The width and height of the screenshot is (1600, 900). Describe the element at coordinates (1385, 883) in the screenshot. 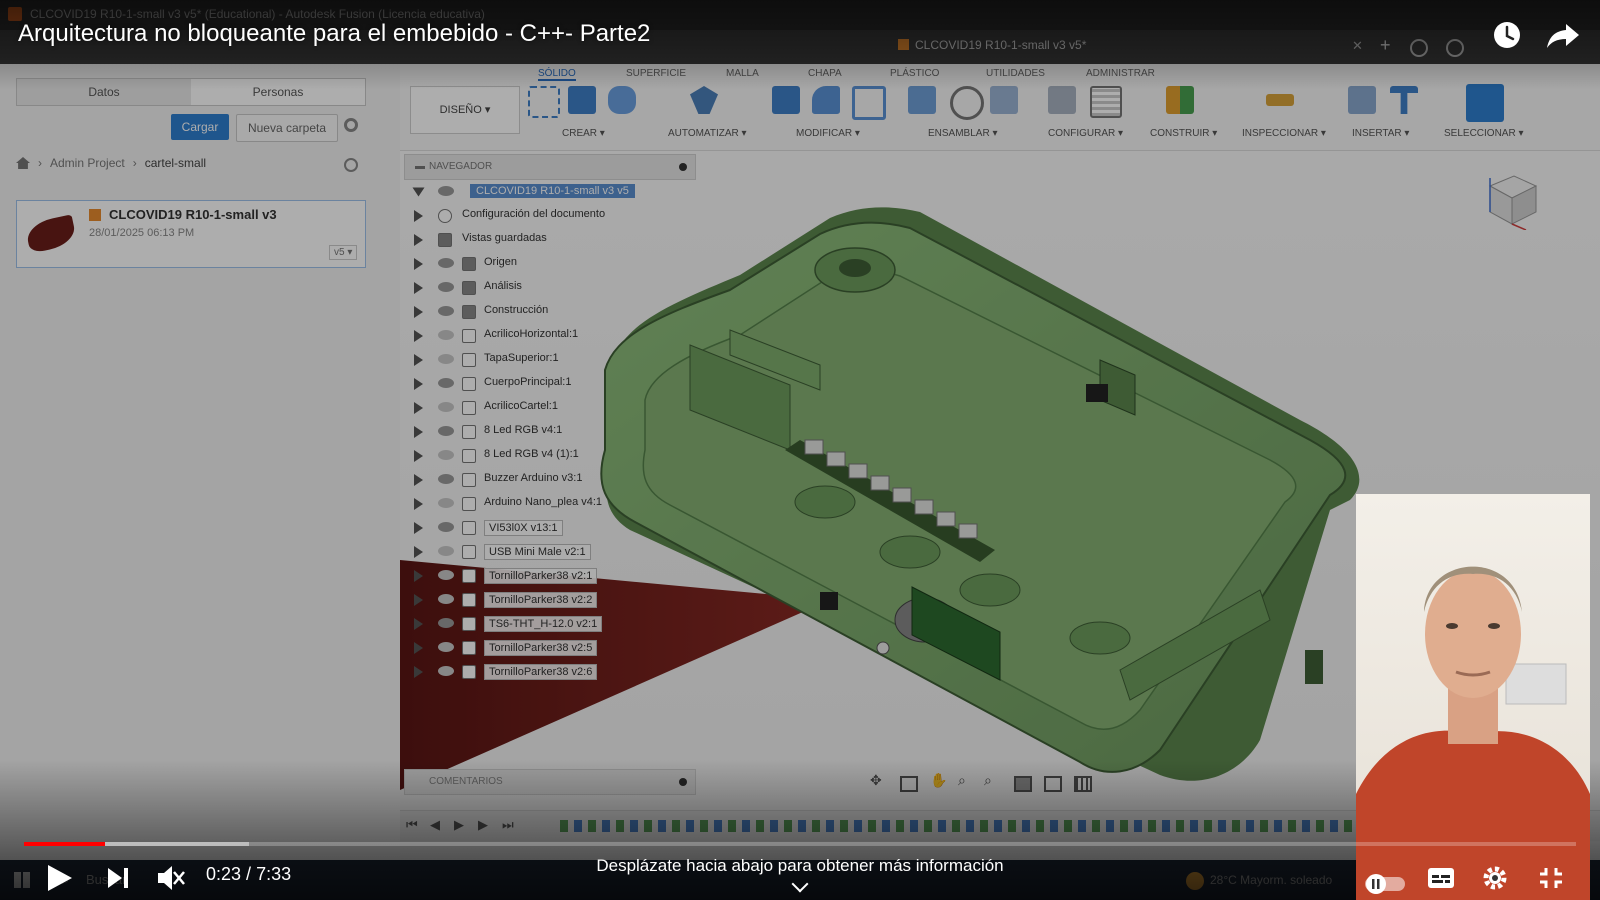

I see `autoplay-toggle` at that location.